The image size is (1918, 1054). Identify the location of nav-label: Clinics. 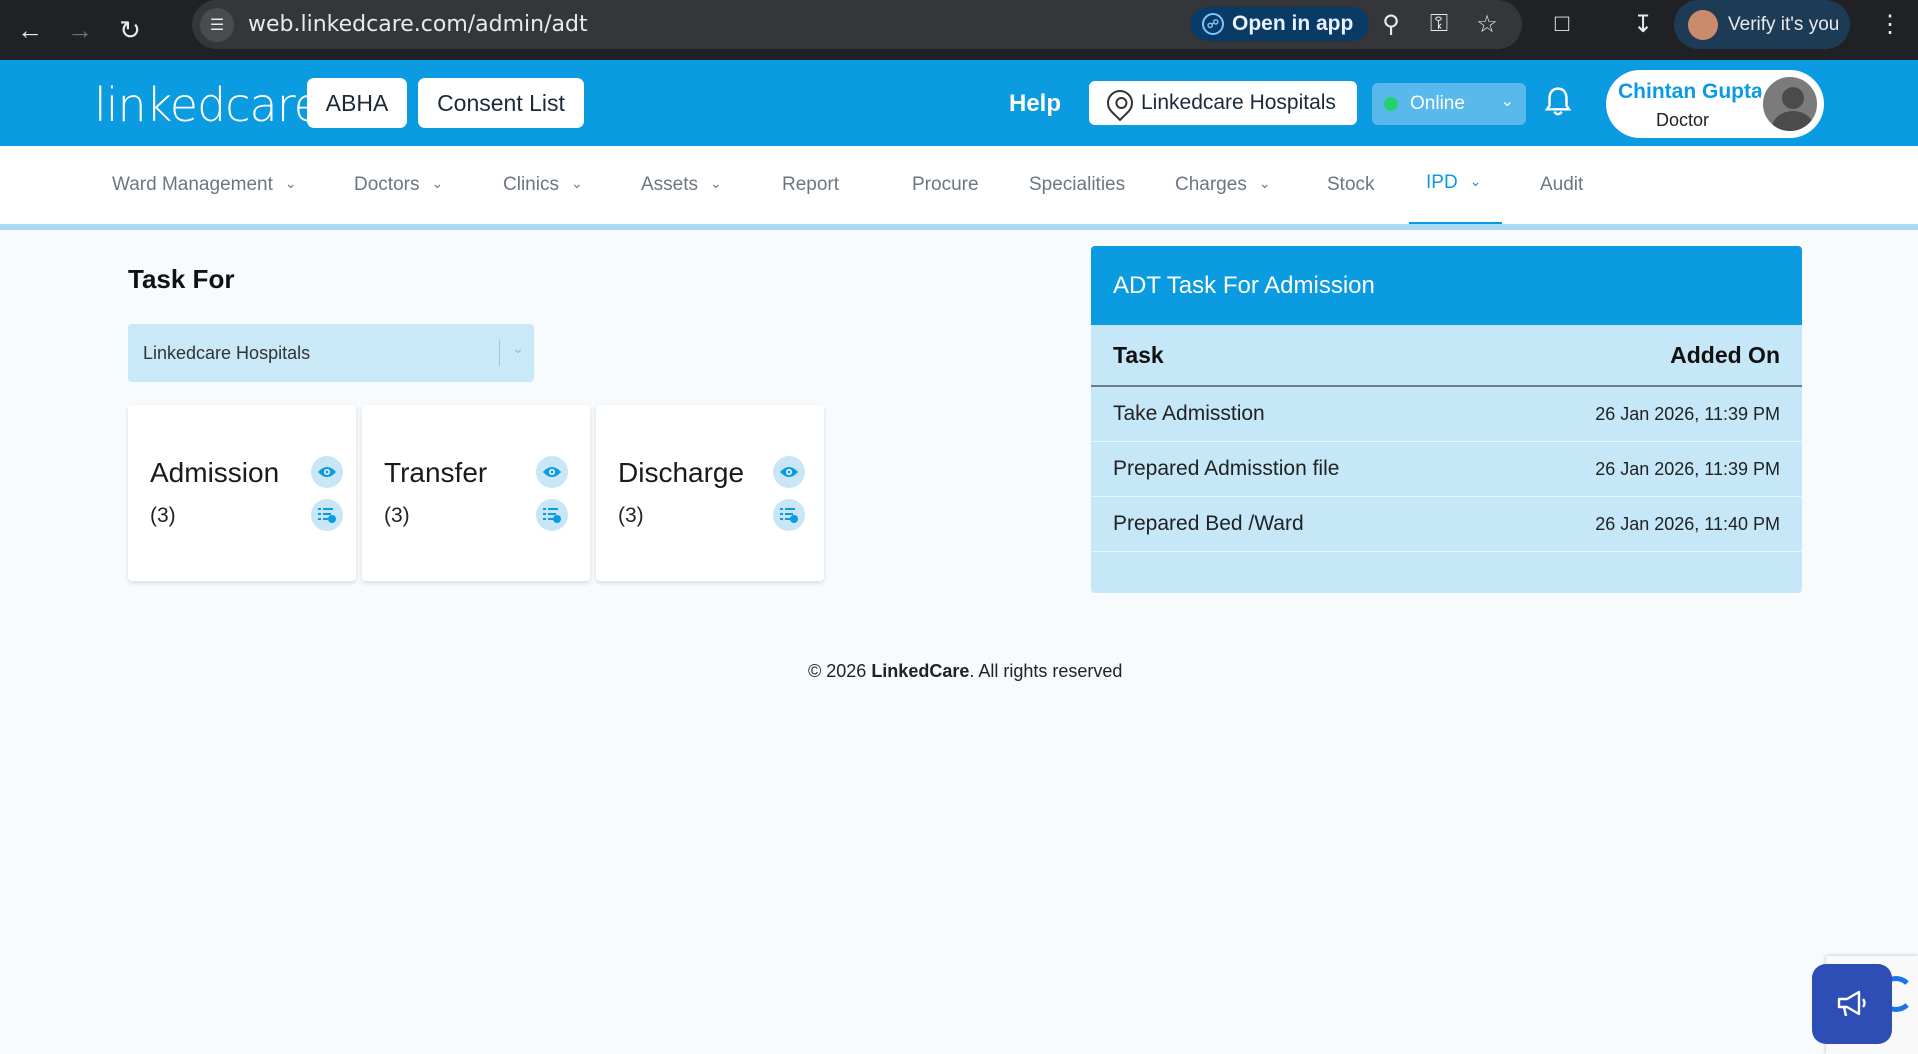
(531, 184).